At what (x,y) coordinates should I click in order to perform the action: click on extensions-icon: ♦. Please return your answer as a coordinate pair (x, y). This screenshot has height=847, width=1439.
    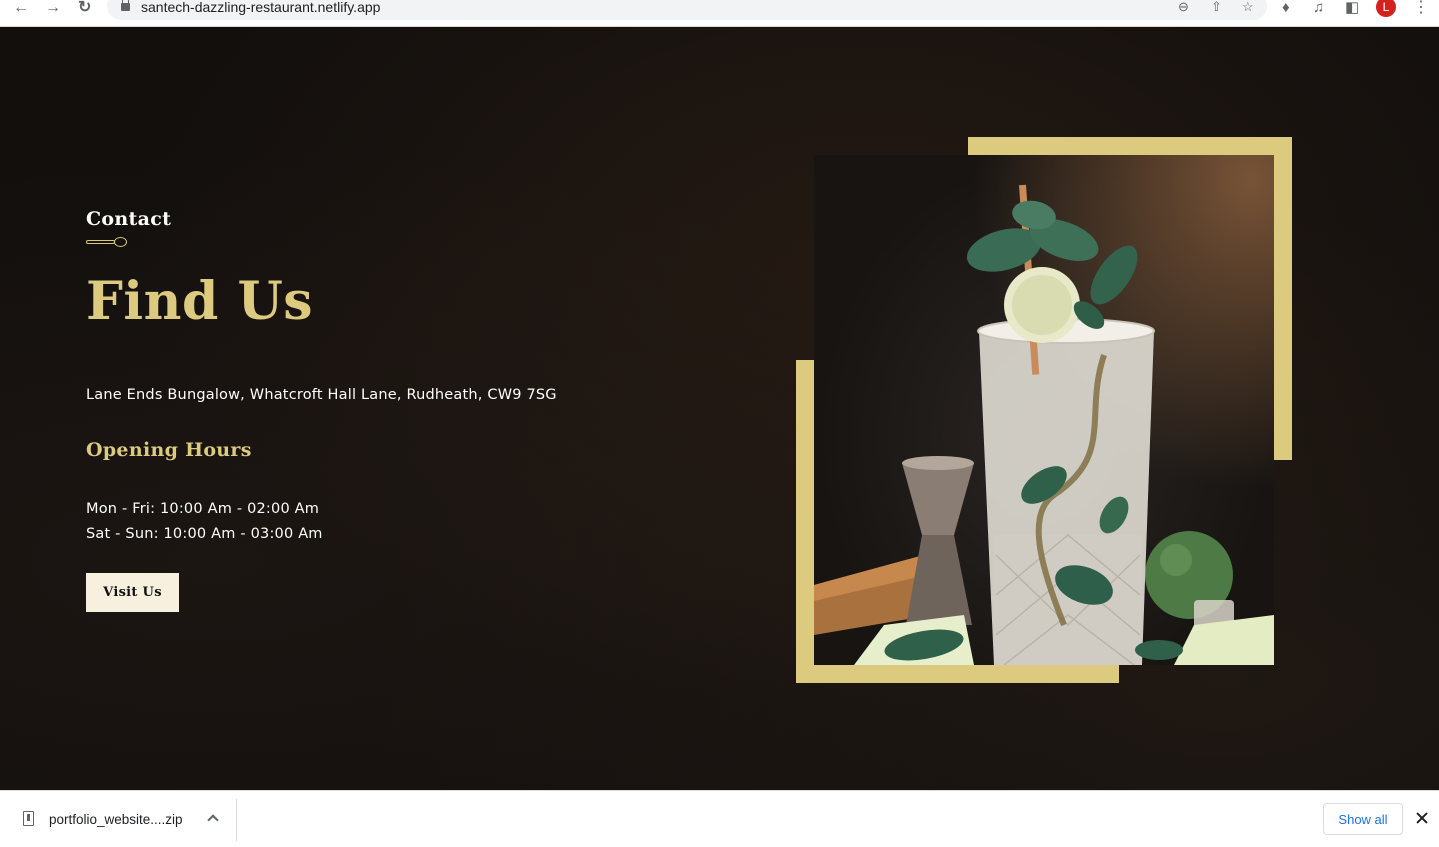
    Looking at the image, I should click on (1286, 9).